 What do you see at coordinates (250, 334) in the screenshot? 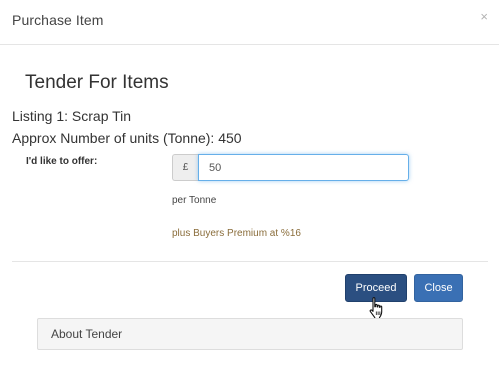
I see `about-tender-panel: About Tender` at bounding box center [250, 334].